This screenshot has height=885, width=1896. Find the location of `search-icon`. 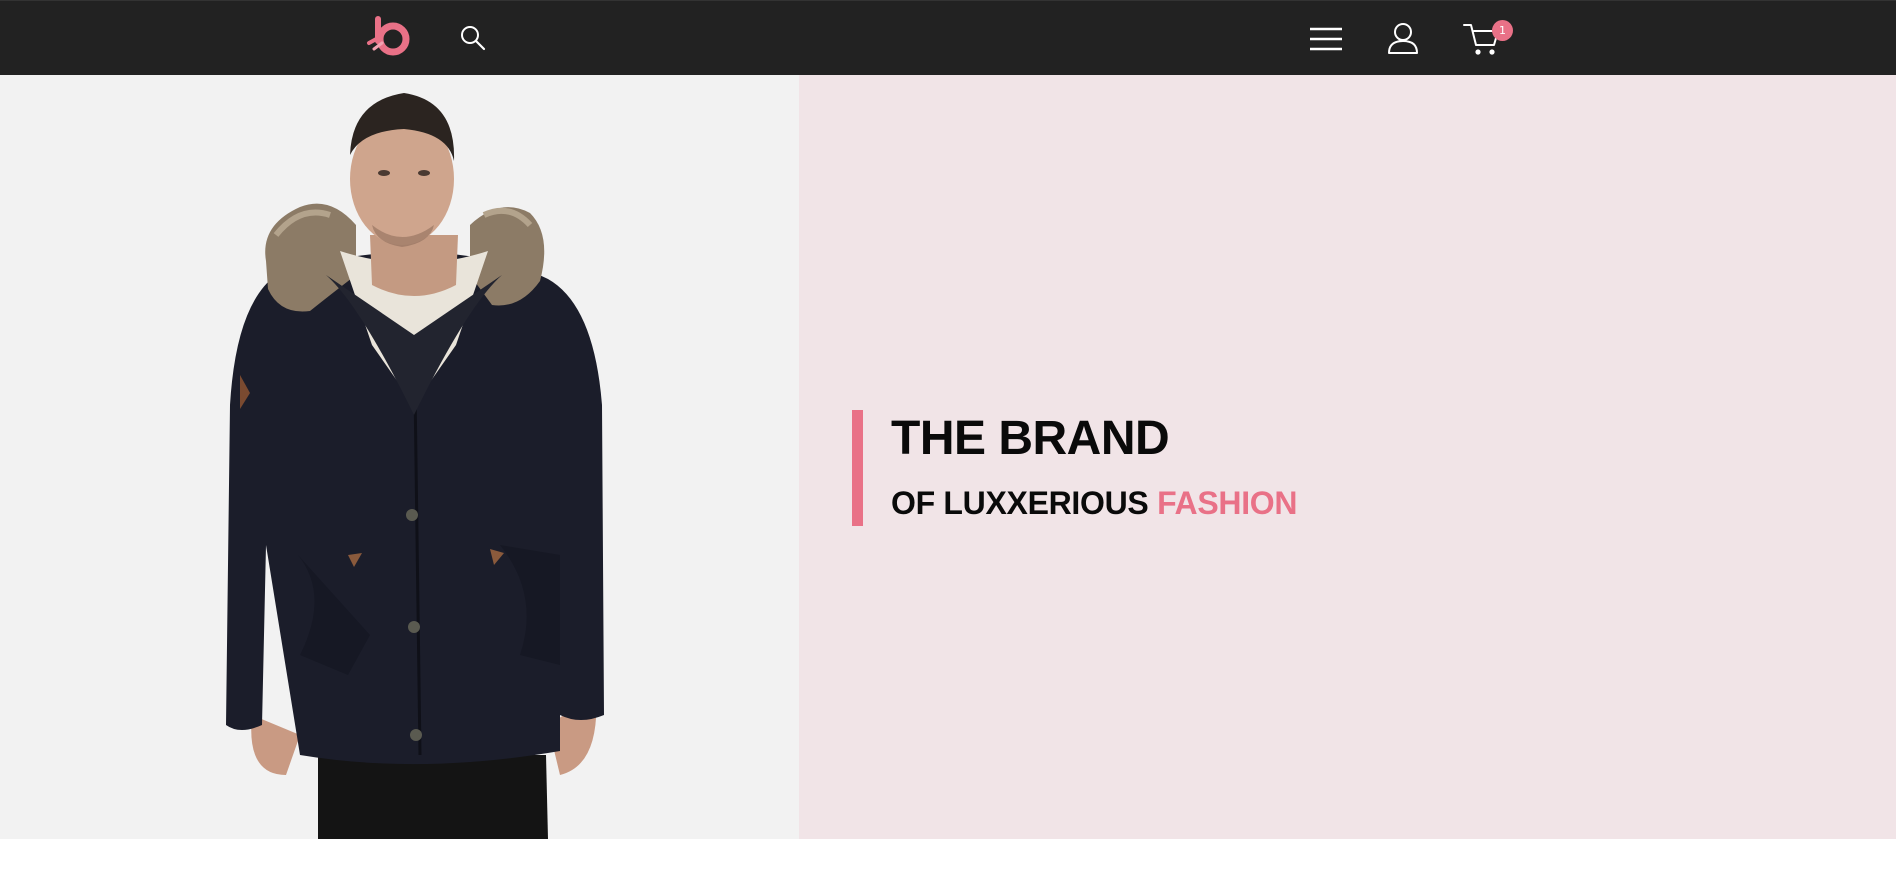

search-icon is located at coordinates (473, 38).